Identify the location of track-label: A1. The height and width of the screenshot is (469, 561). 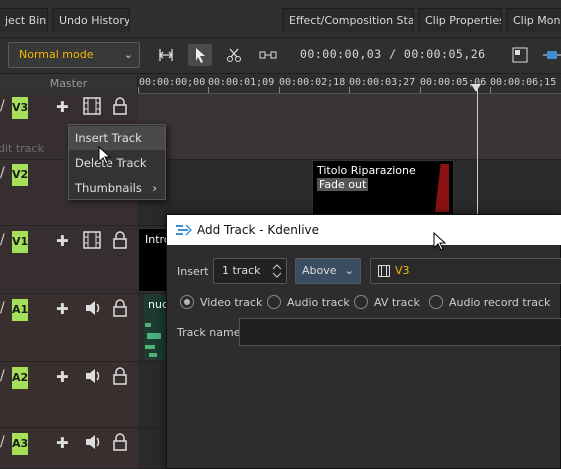
(20, 310).